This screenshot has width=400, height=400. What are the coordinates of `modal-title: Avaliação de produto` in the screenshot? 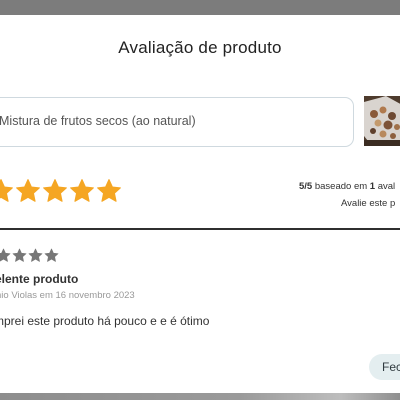 It's located at (200, 47).